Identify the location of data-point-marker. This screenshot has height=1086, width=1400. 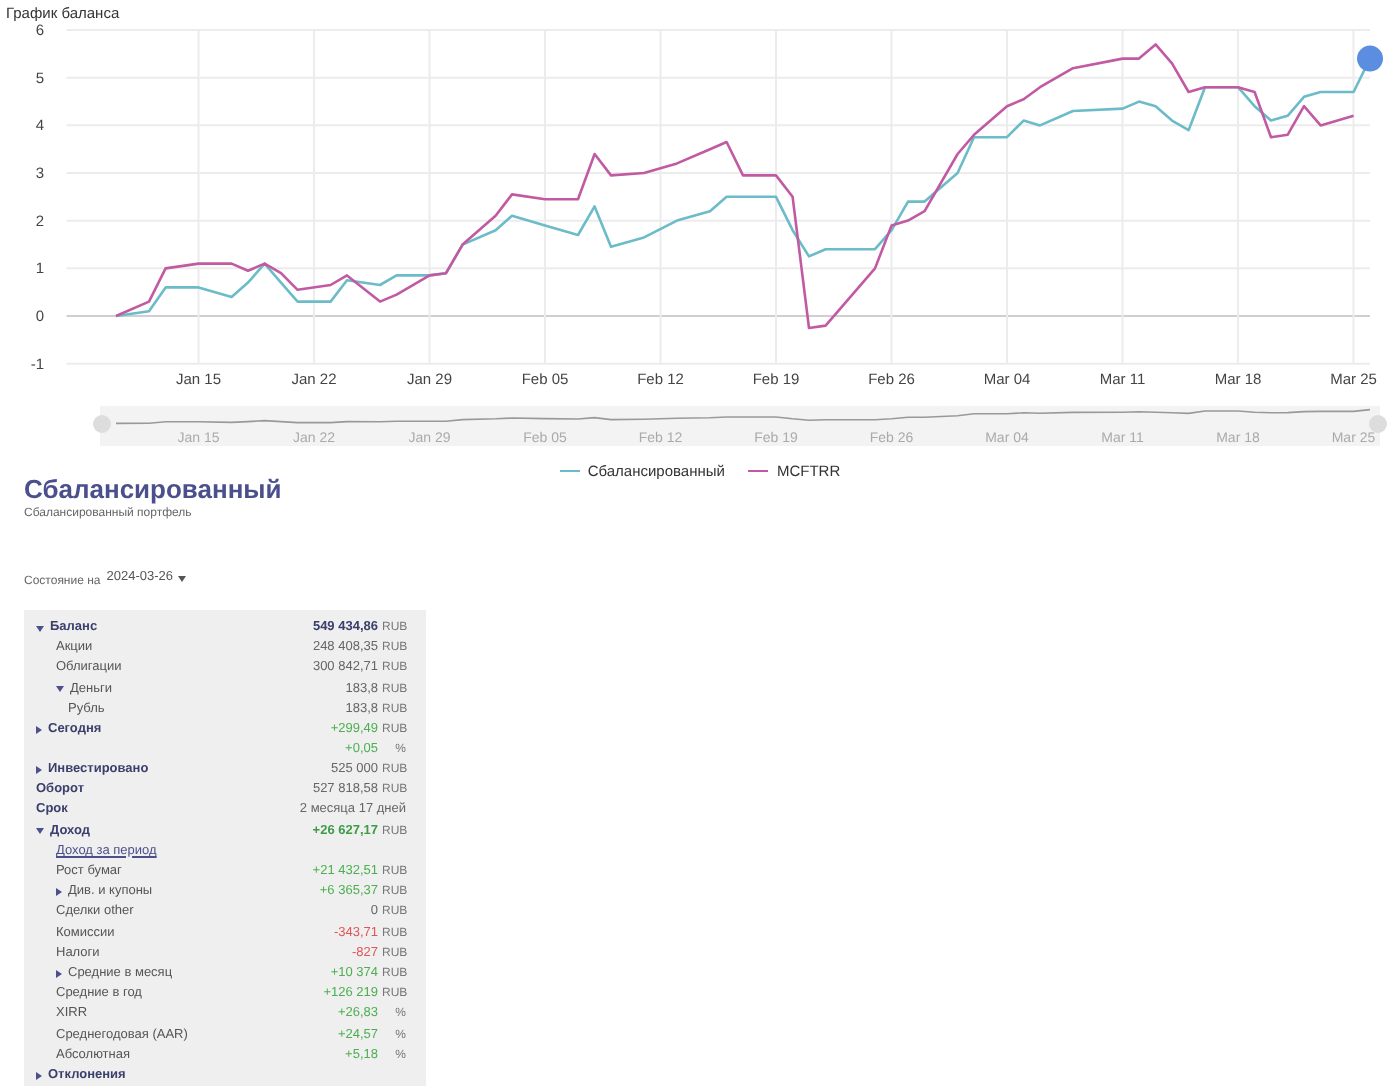
(1370, 58).